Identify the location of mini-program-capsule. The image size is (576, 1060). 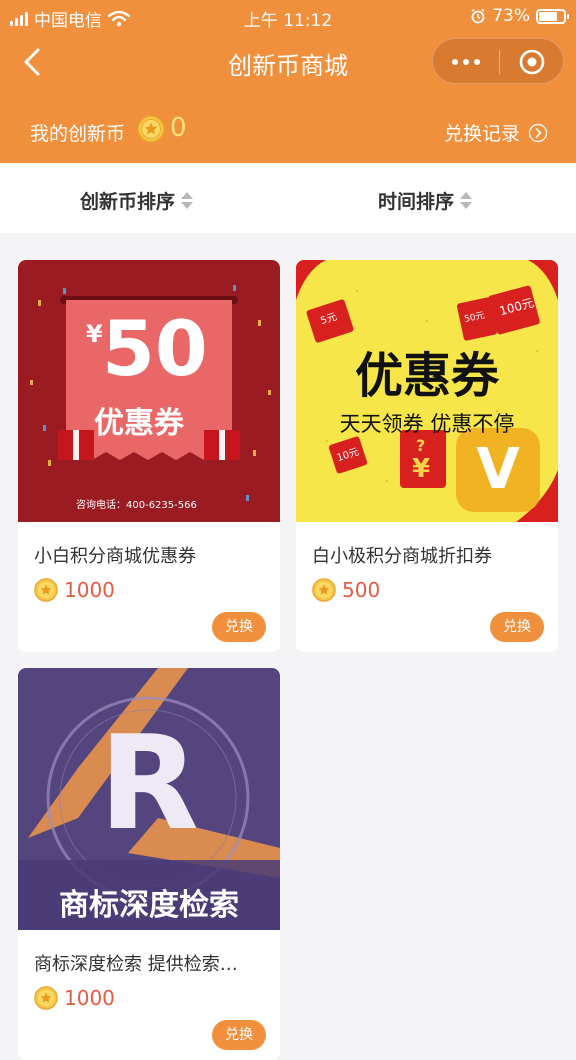
(498, 61).